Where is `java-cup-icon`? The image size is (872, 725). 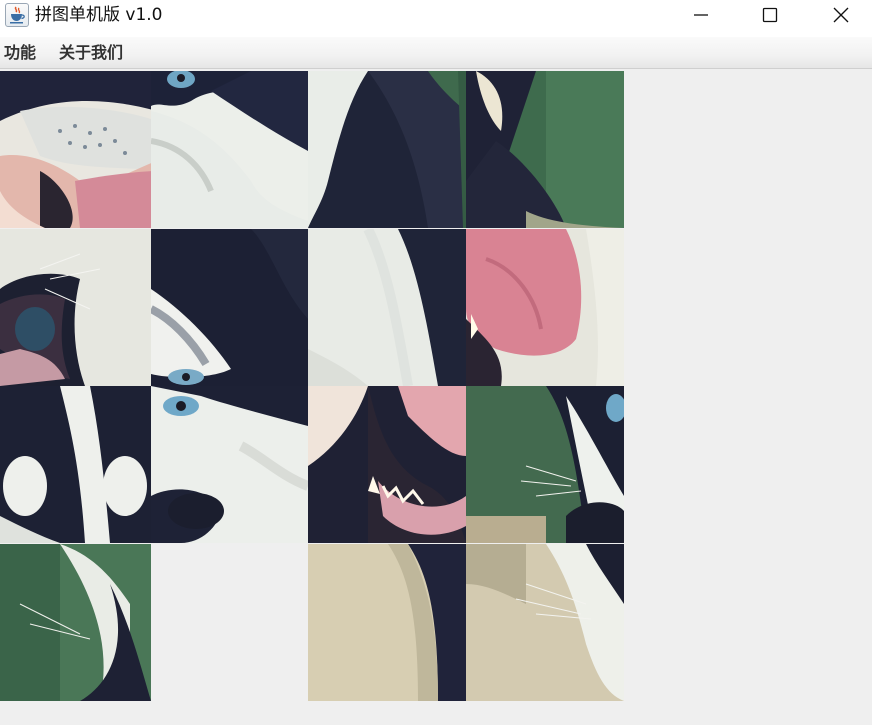 java-cup-icon is located at coordinates (17, 15).